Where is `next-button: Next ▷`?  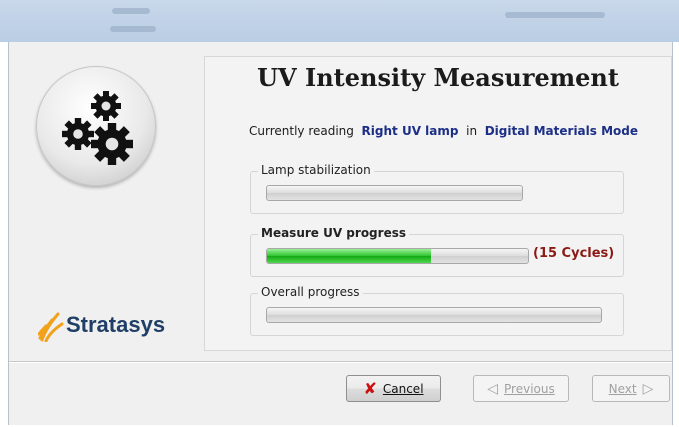 next-button: Next ▷ is located at coordinates (631, 388).